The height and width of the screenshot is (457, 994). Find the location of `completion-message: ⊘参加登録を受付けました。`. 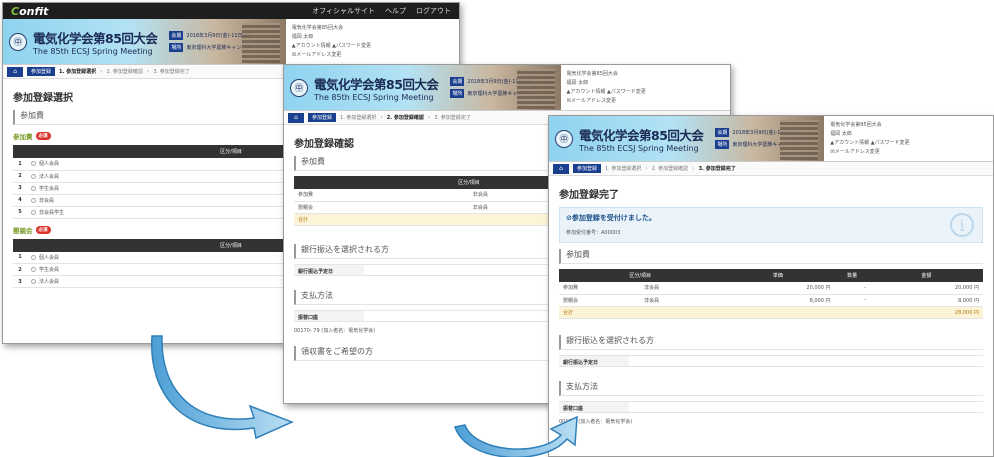

completion-message: ⊘参加登録を受付けました。 is located at coordinates (611, 218).